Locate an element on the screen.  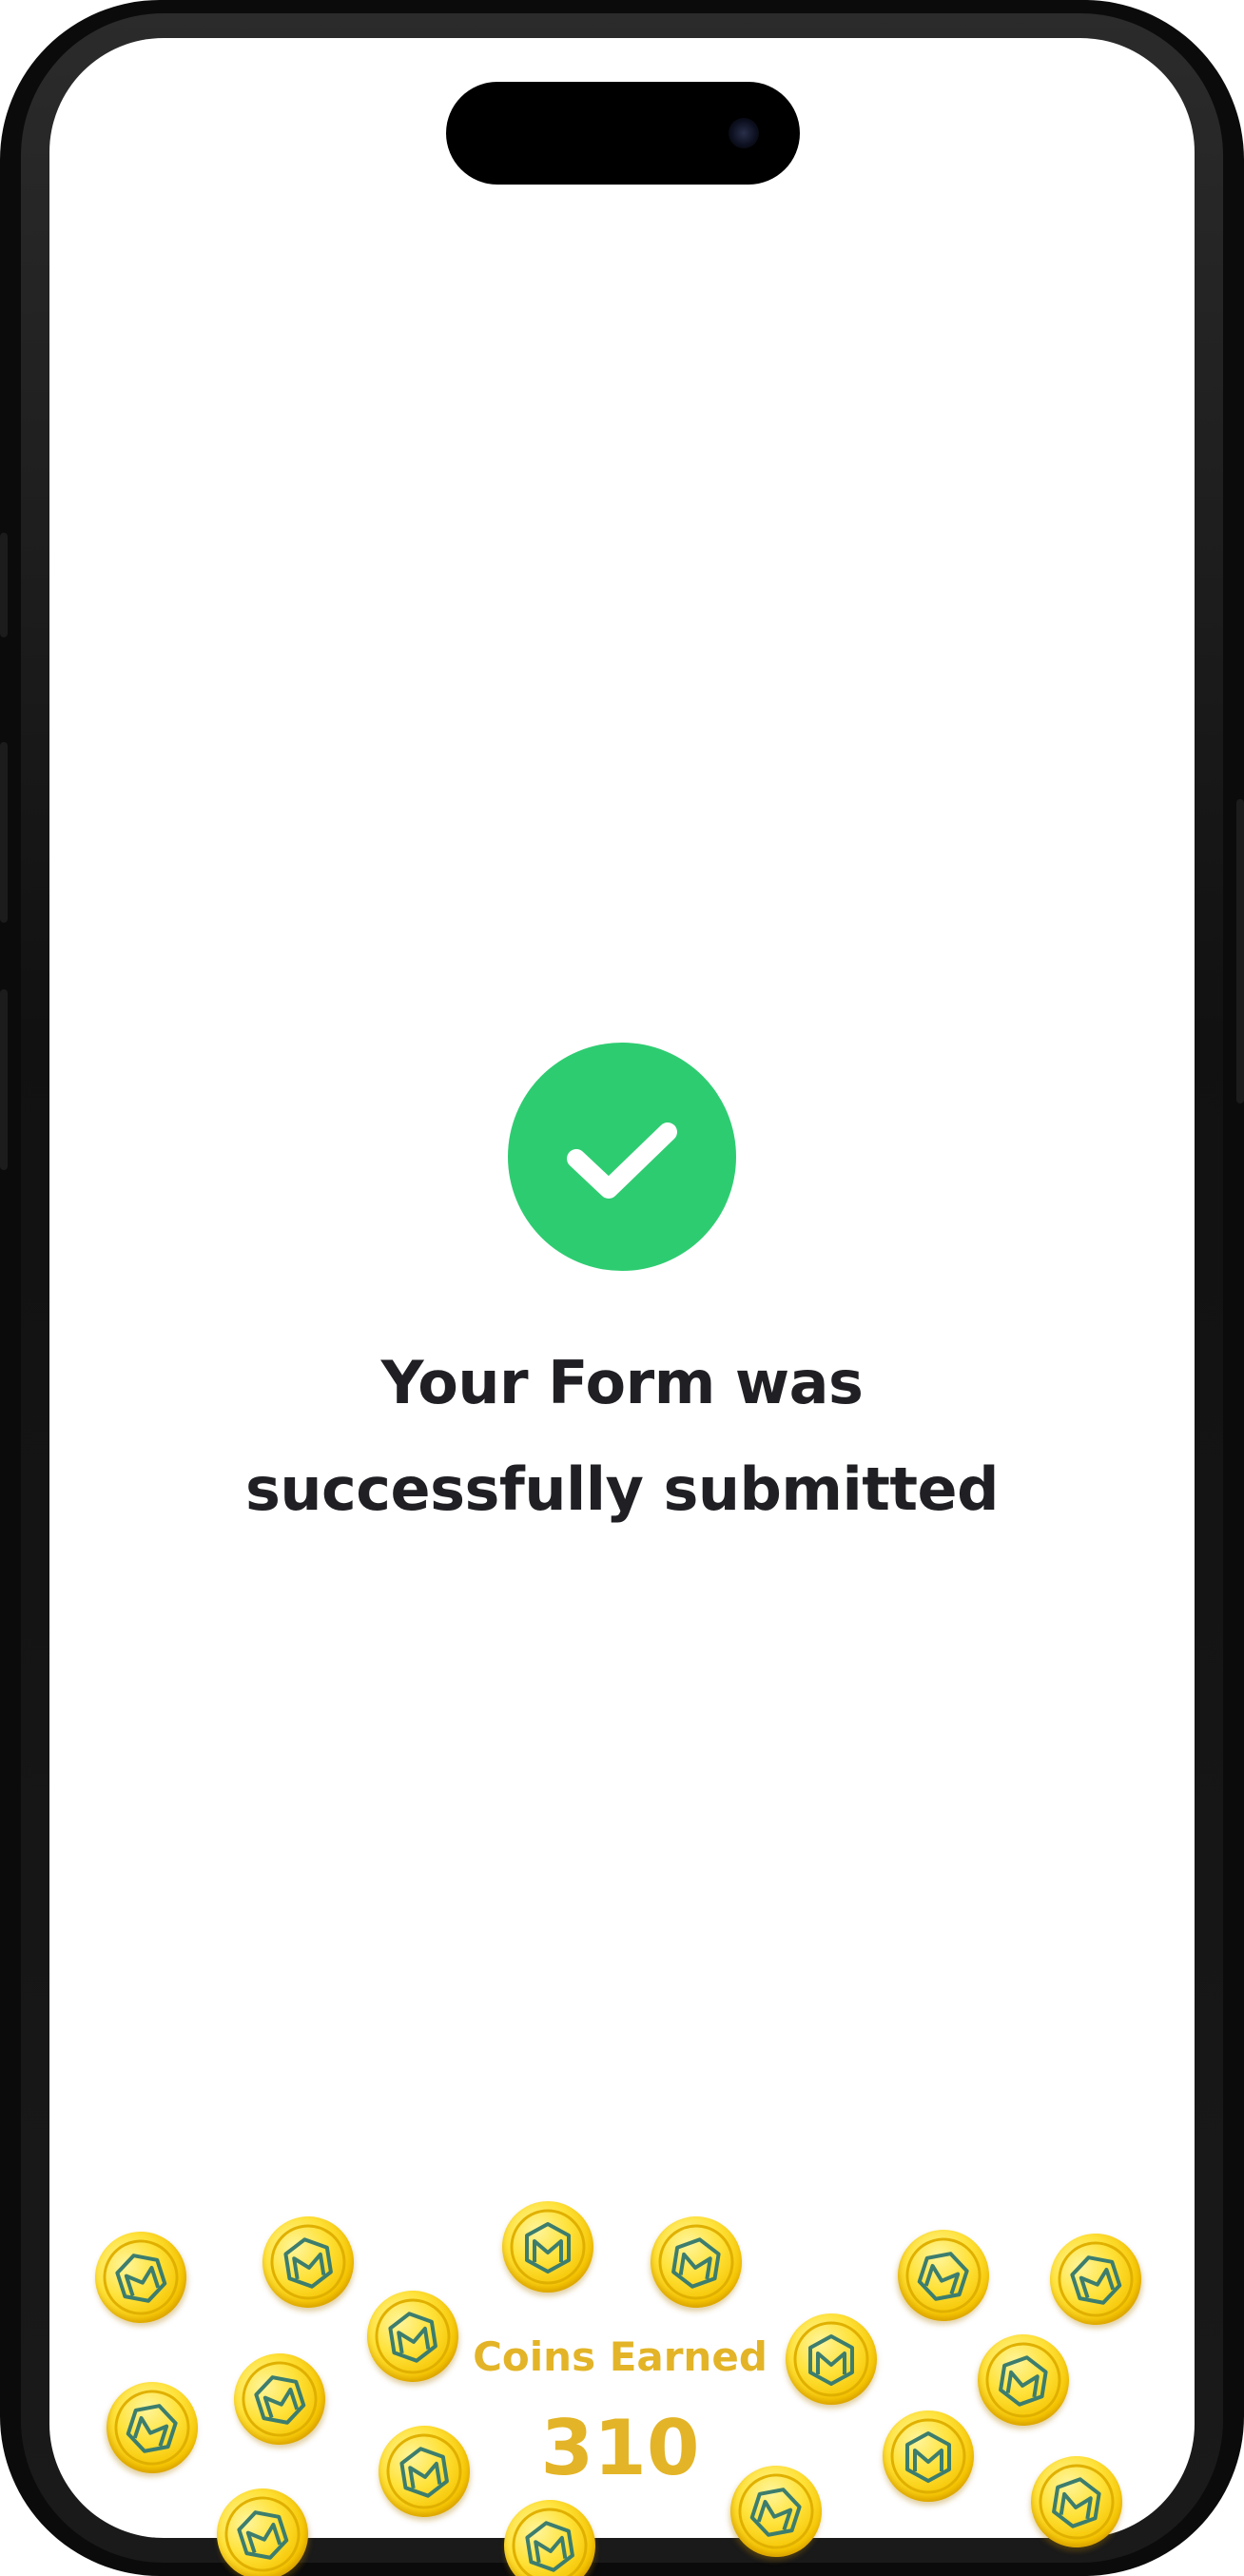
coins-earned-label: Coins Earned is located at coordinates (620, 2357).